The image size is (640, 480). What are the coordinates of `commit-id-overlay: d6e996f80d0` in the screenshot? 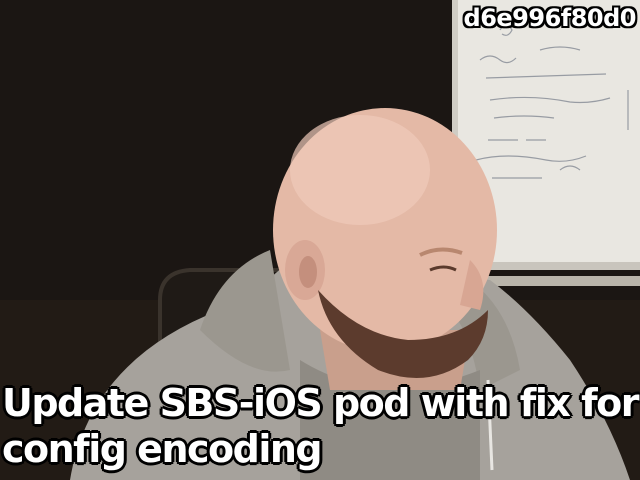 It's located at (550, 18).